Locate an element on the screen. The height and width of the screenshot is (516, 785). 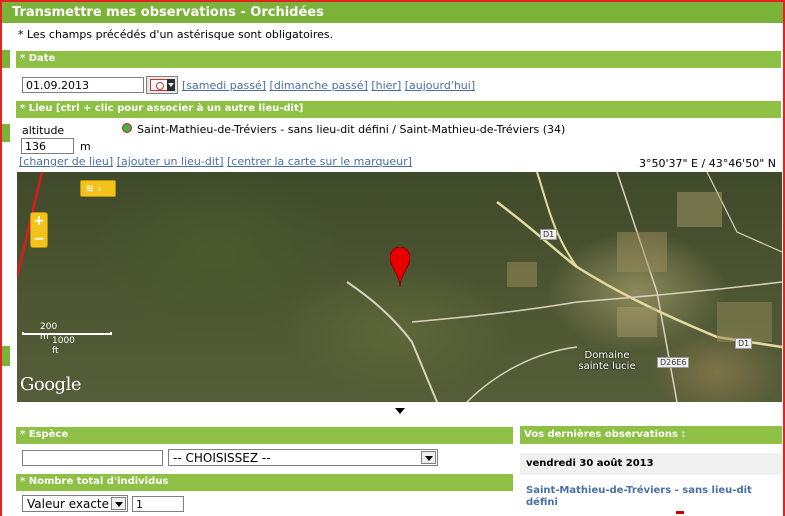
link-centrer-carte: [centrer la carte sur le marqueur] is located at coordinates (319, 161).